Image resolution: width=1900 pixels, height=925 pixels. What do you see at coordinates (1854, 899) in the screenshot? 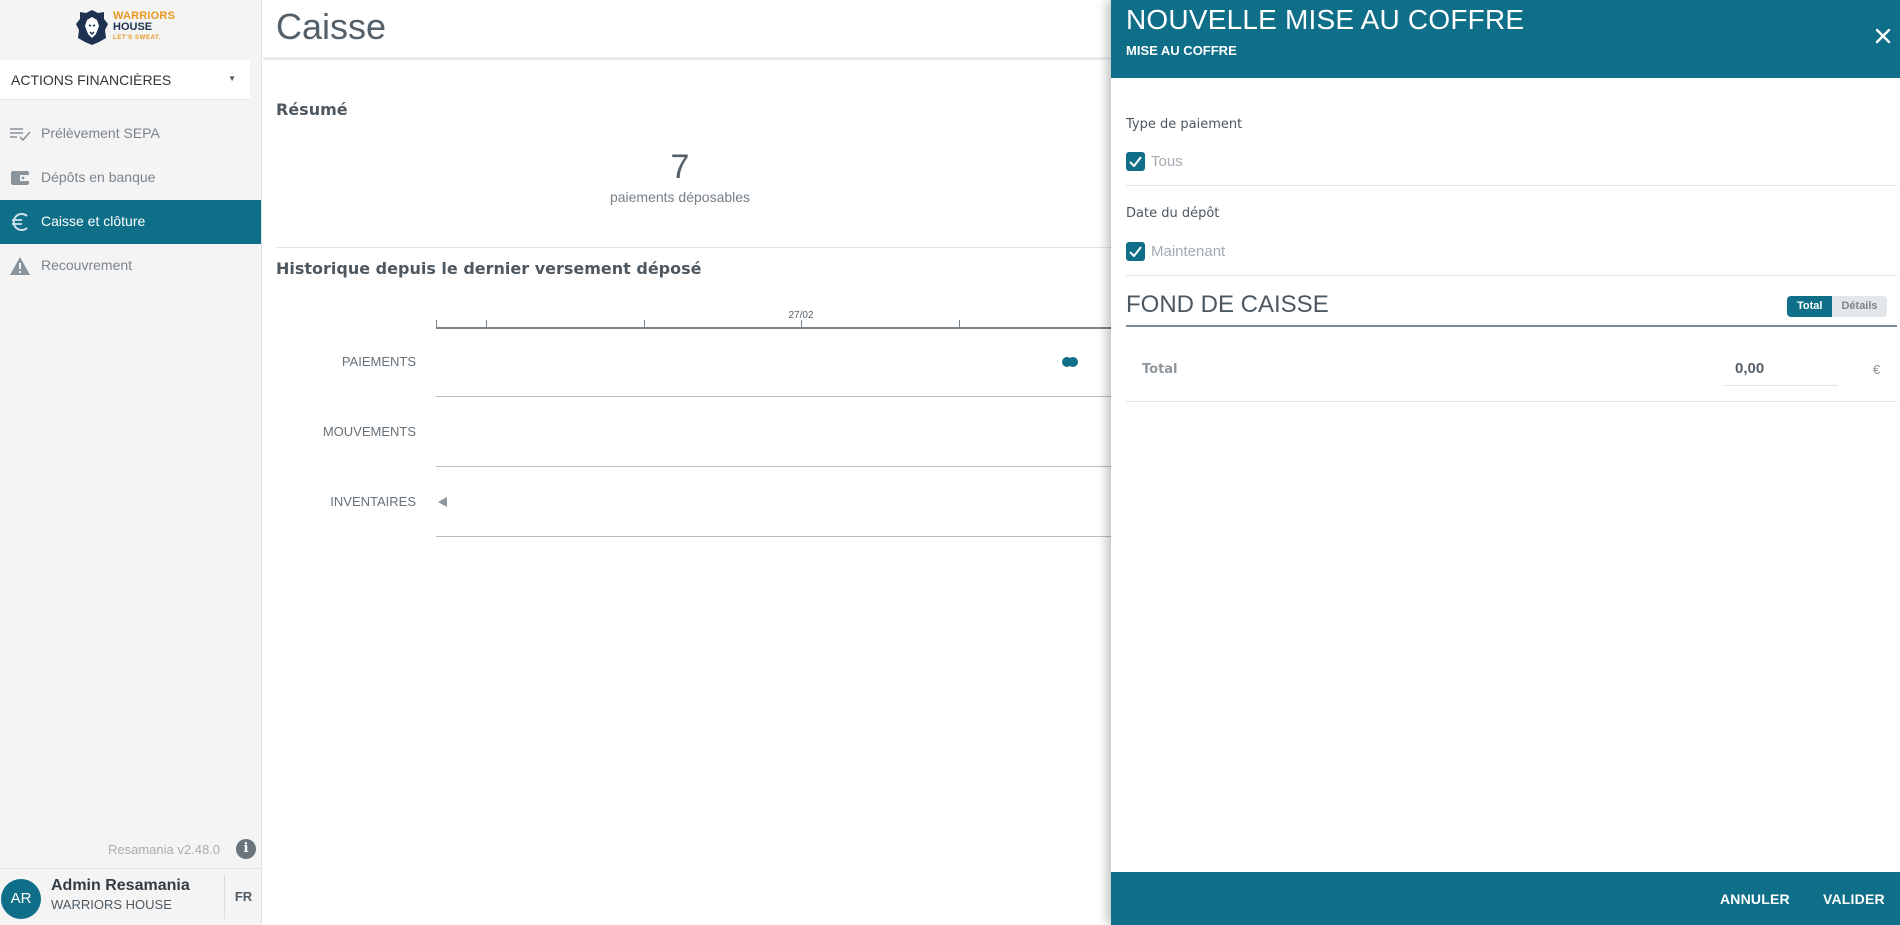
I see `validate-button: VALIDER` at bounding box center [1854, 899].